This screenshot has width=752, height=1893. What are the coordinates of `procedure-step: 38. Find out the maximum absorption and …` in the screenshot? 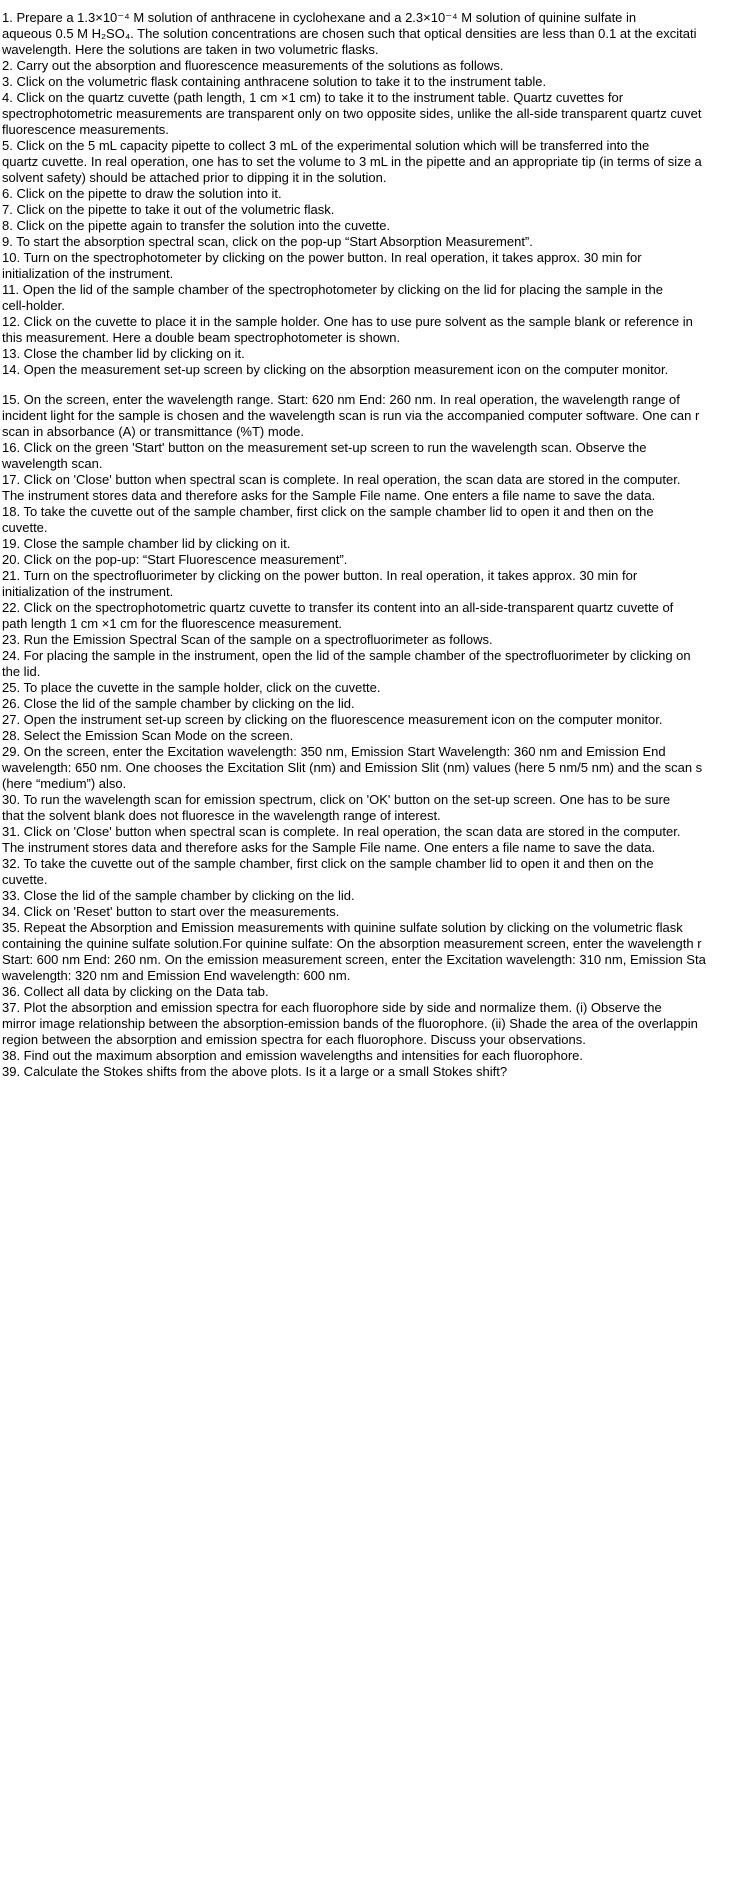 It's located at (376, 1056).